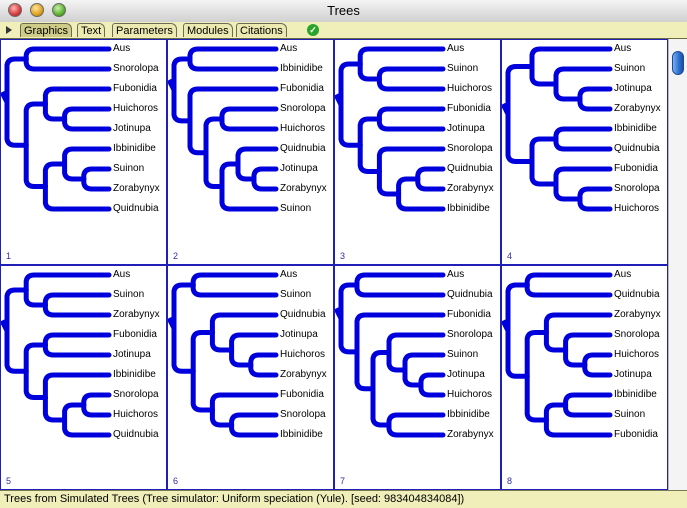 The width and height of the screenshot is (687, 508). What do you see at coordinates (678, 63) in the screenshot?
I see `scrollbar-thumb` at bounding box center [678, 63].